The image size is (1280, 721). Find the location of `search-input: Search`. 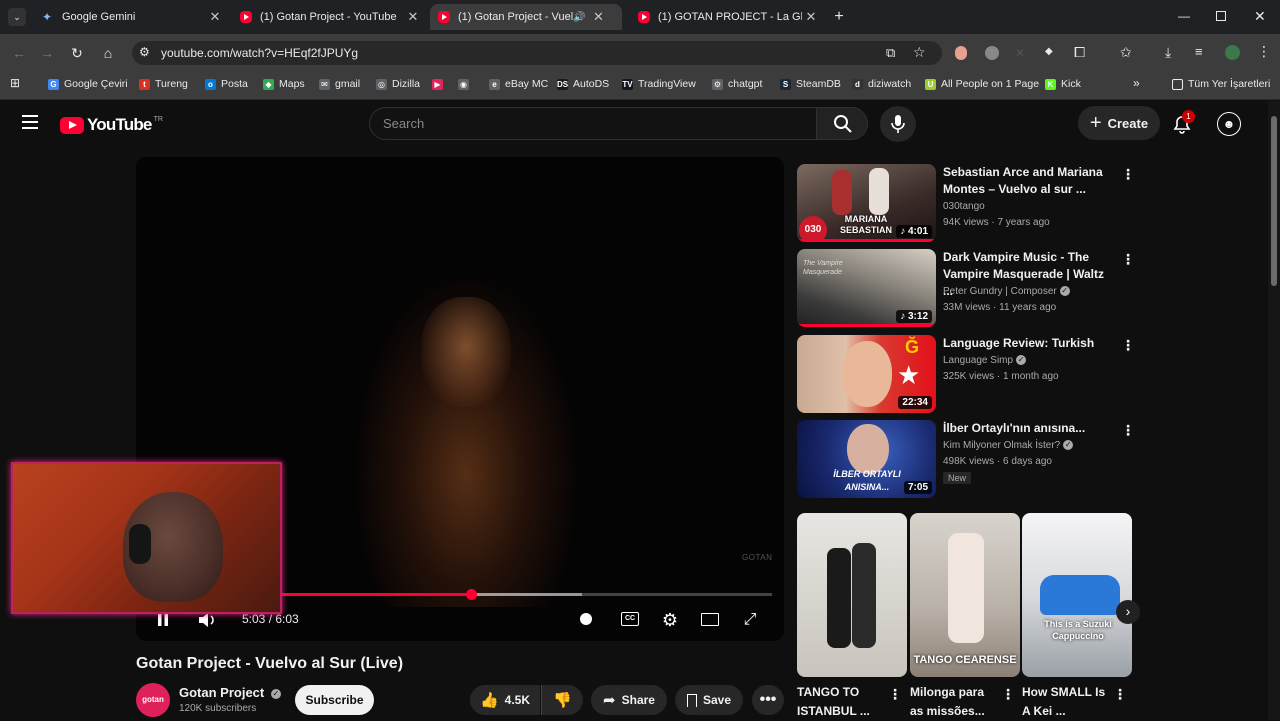

search-input: Search is located at coordinates (592, 123).